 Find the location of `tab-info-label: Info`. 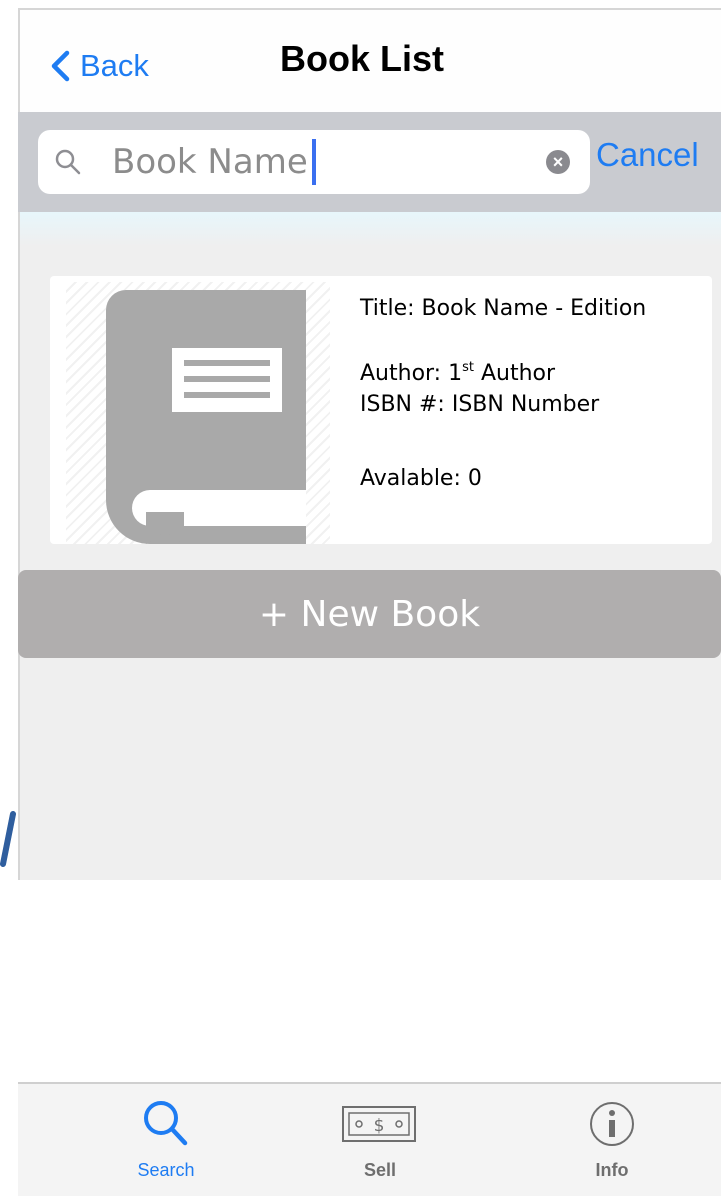

tab-info-label: Info is located at coordinates (612, 1170).